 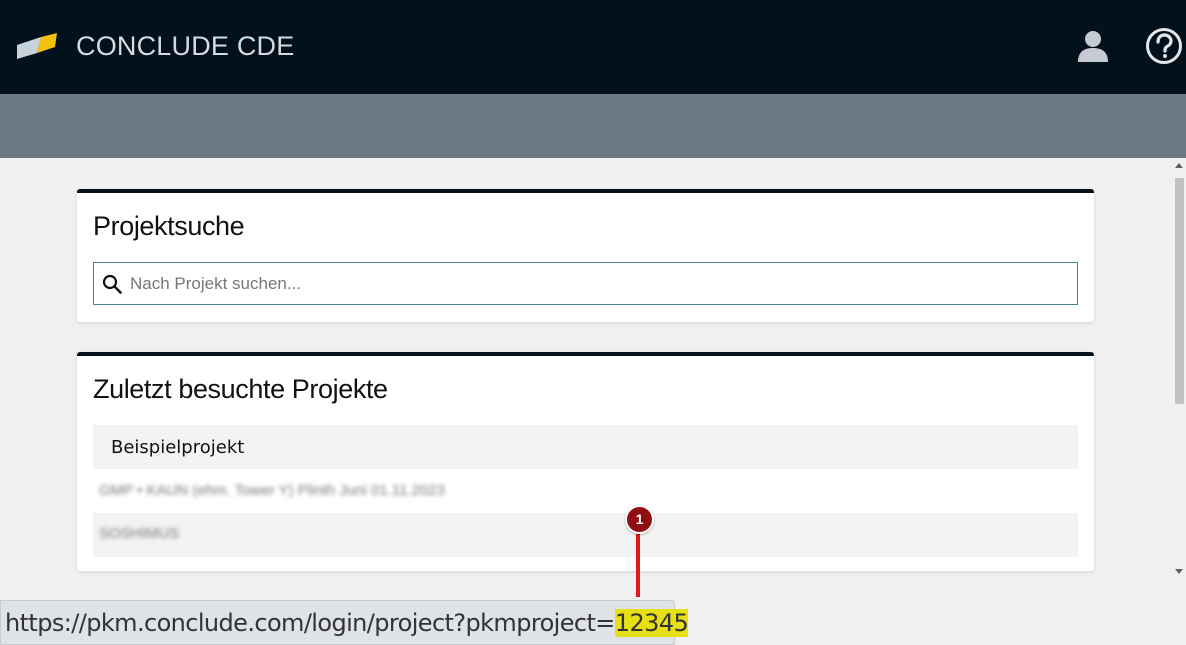 I want to click on project-search-title: Projektsuche, so click(x=169, y=226).